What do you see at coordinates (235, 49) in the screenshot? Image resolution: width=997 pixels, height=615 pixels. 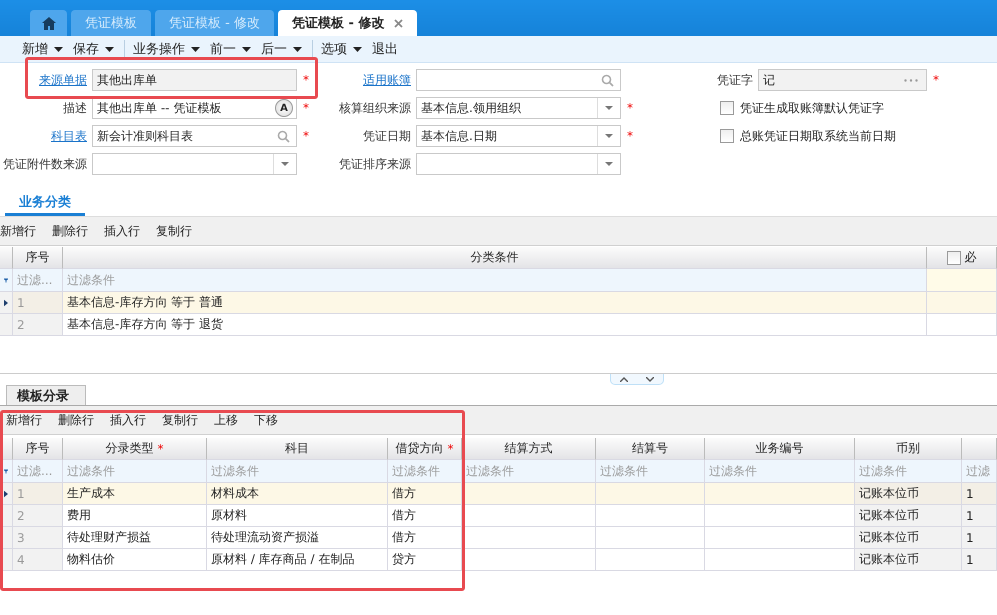 I see `toolbar-button: 前一` at bounding box center [235, 49].